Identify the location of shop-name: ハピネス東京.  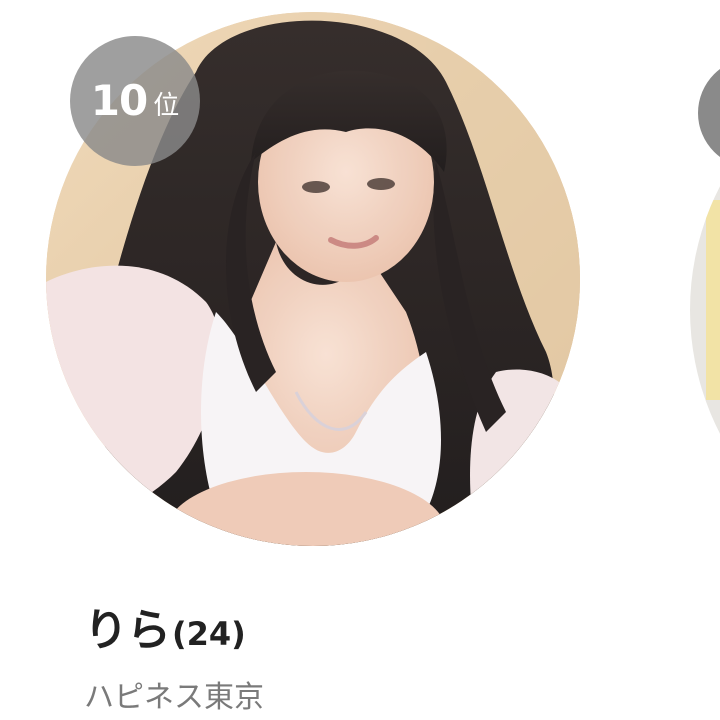
(174, 694).